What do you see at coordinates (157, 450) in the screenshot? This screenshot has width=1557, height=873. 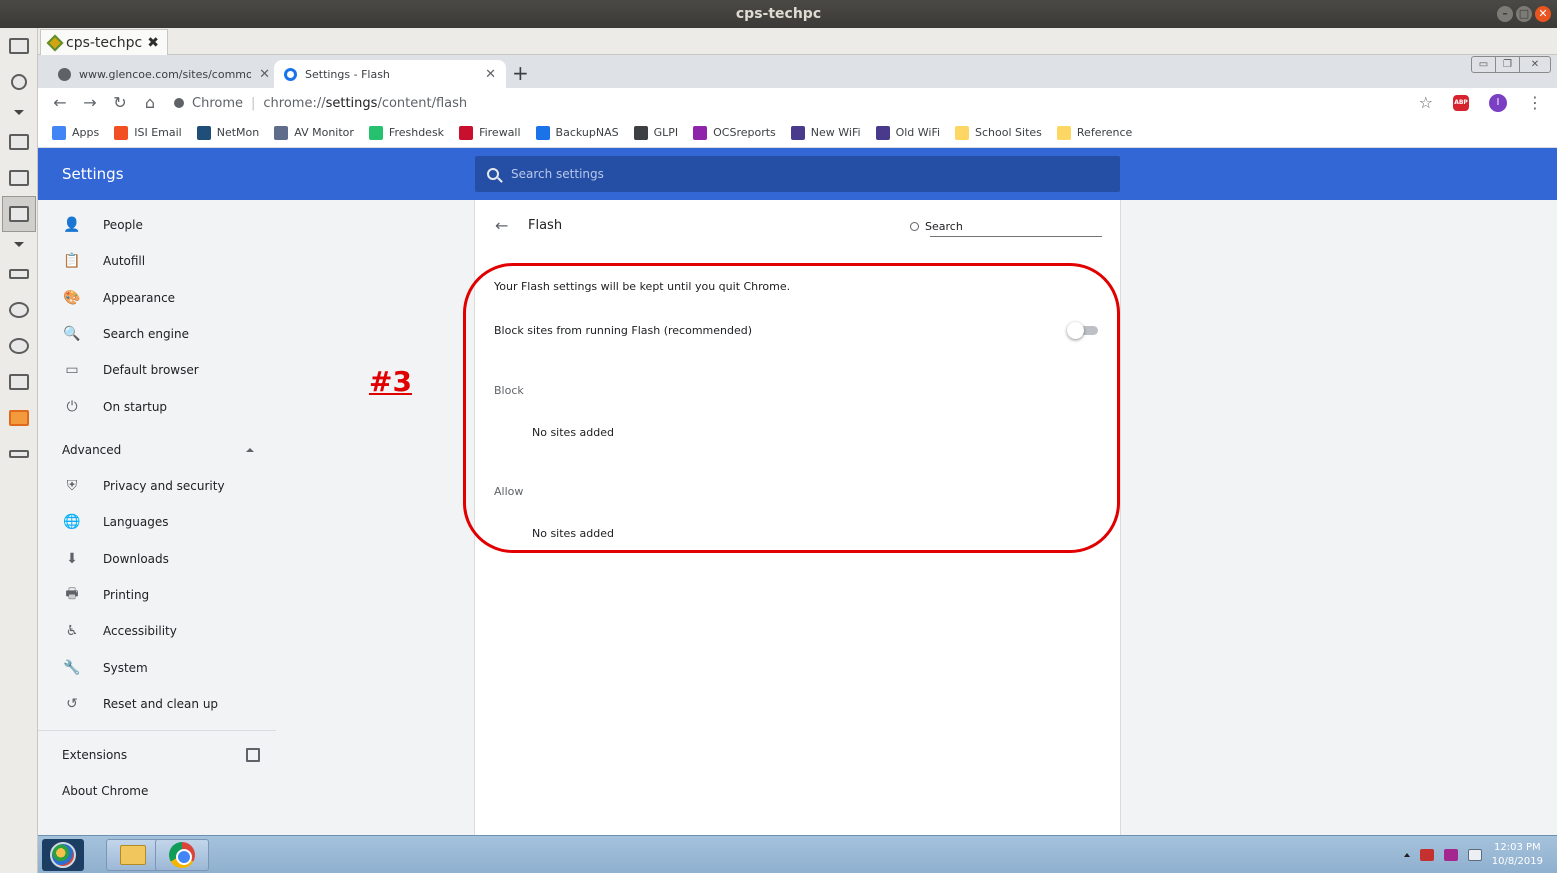 I see `advanced-toggle: Advanced` at bounding box center [157, 450].